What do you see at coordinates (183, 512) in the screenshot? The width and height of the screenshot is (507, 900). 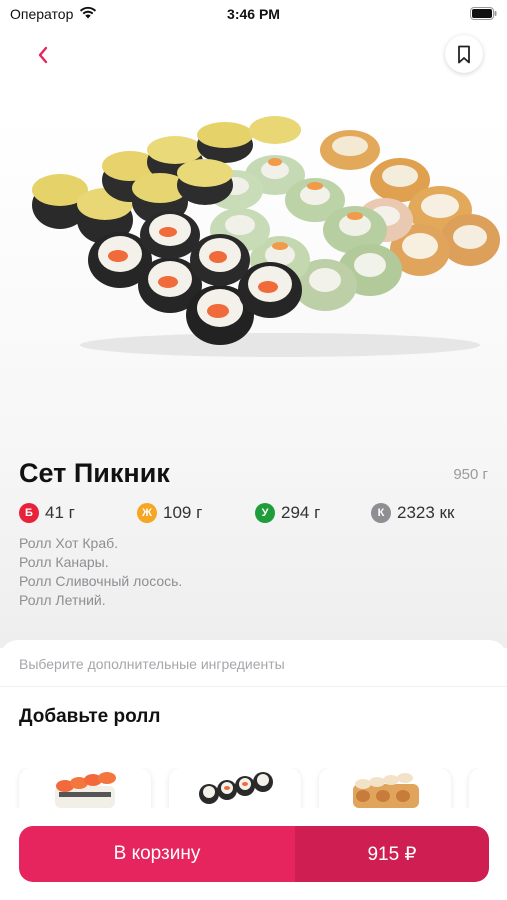 I see `fat-value: 109 г` at bounding box center [183, 512].